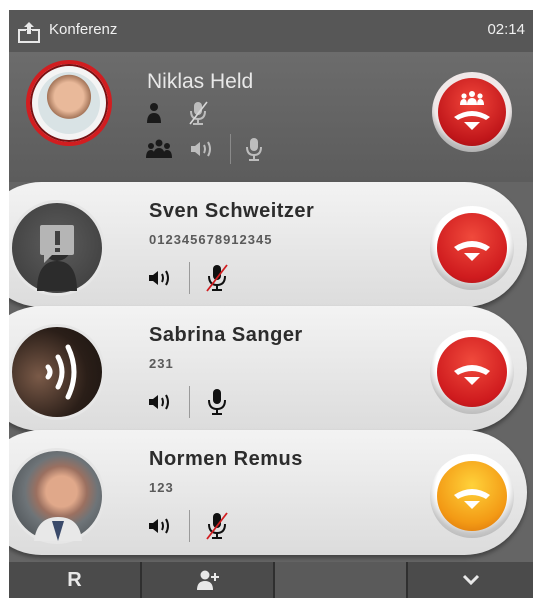 This screenshot has width=533, height=598. I want to click on r-key-button: R, so click(74, 580).